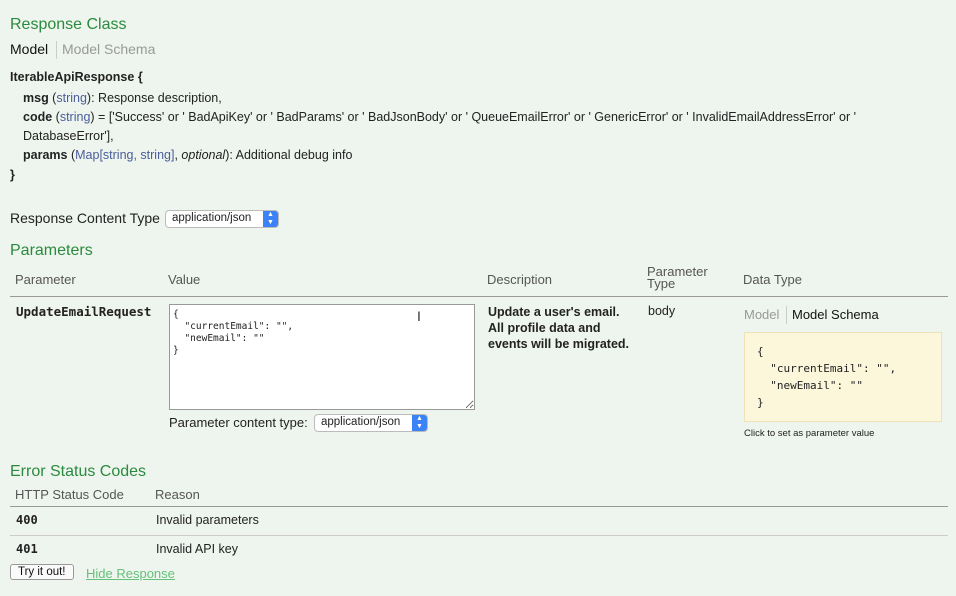 This screenshot has height=596, width=956. I want to click on field-params-desc: ): Additional debug info, so click(289, 155).